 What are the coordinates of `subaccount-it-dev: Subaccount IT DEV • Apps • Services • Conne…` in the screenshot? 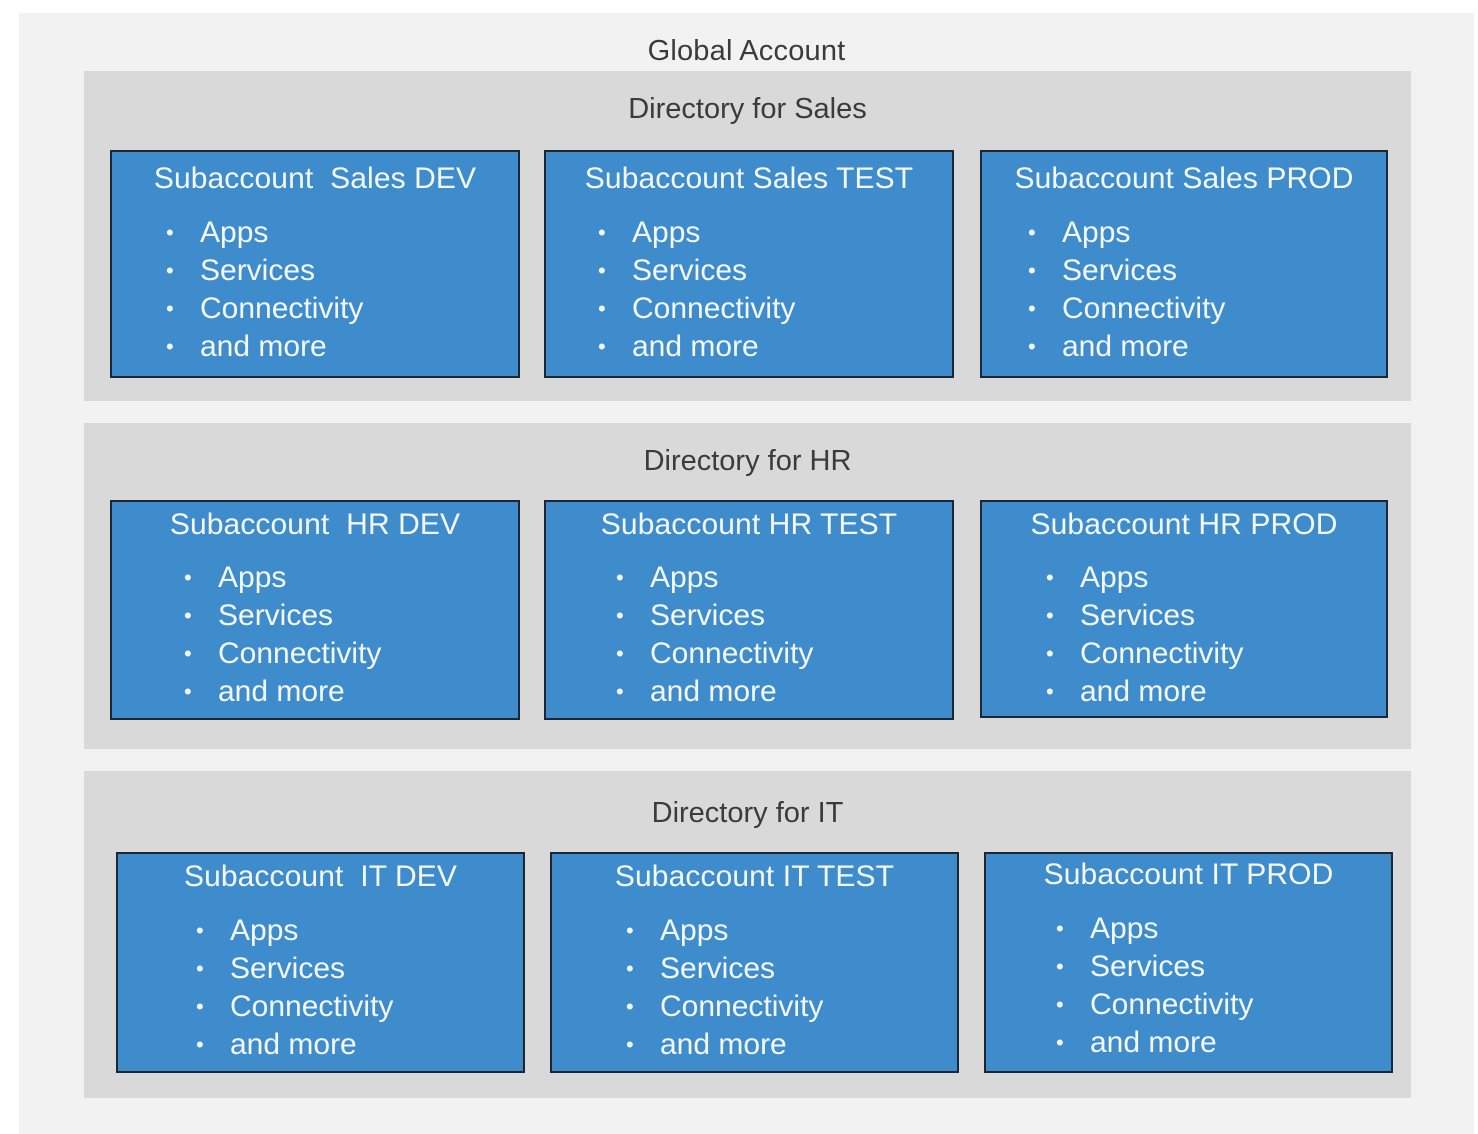 It's located at (320, 962).